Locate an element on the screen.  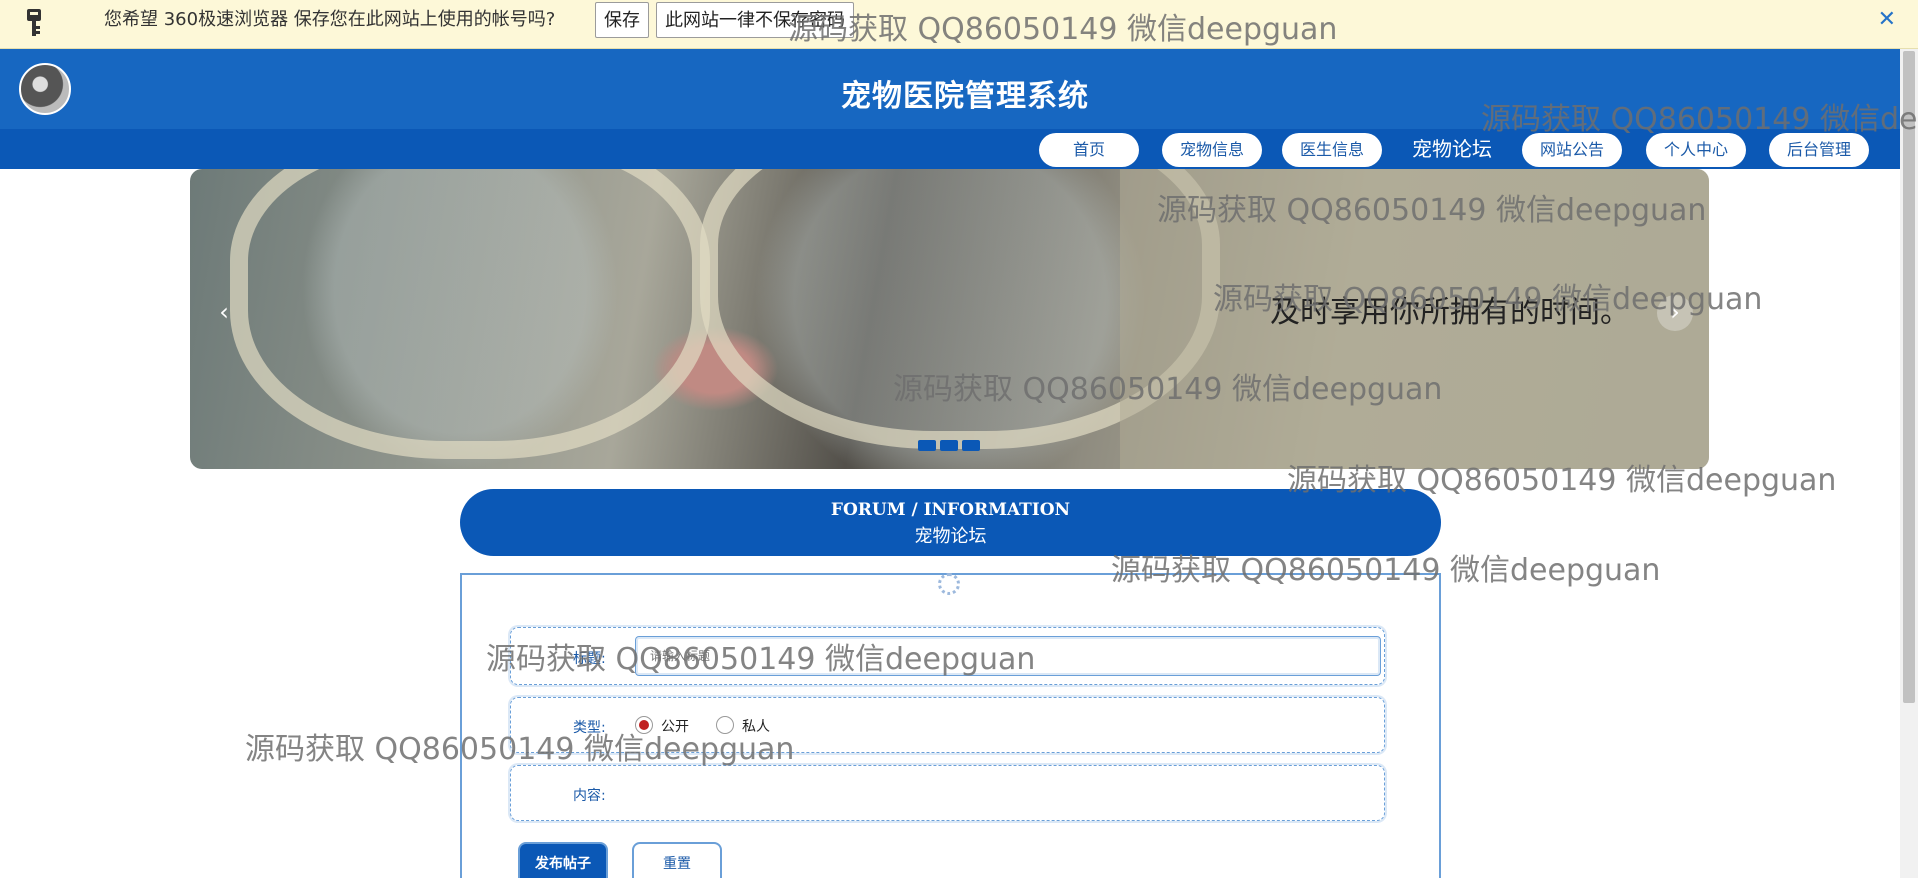
scrollbar-thumb is located at coordinates (1909, 377).